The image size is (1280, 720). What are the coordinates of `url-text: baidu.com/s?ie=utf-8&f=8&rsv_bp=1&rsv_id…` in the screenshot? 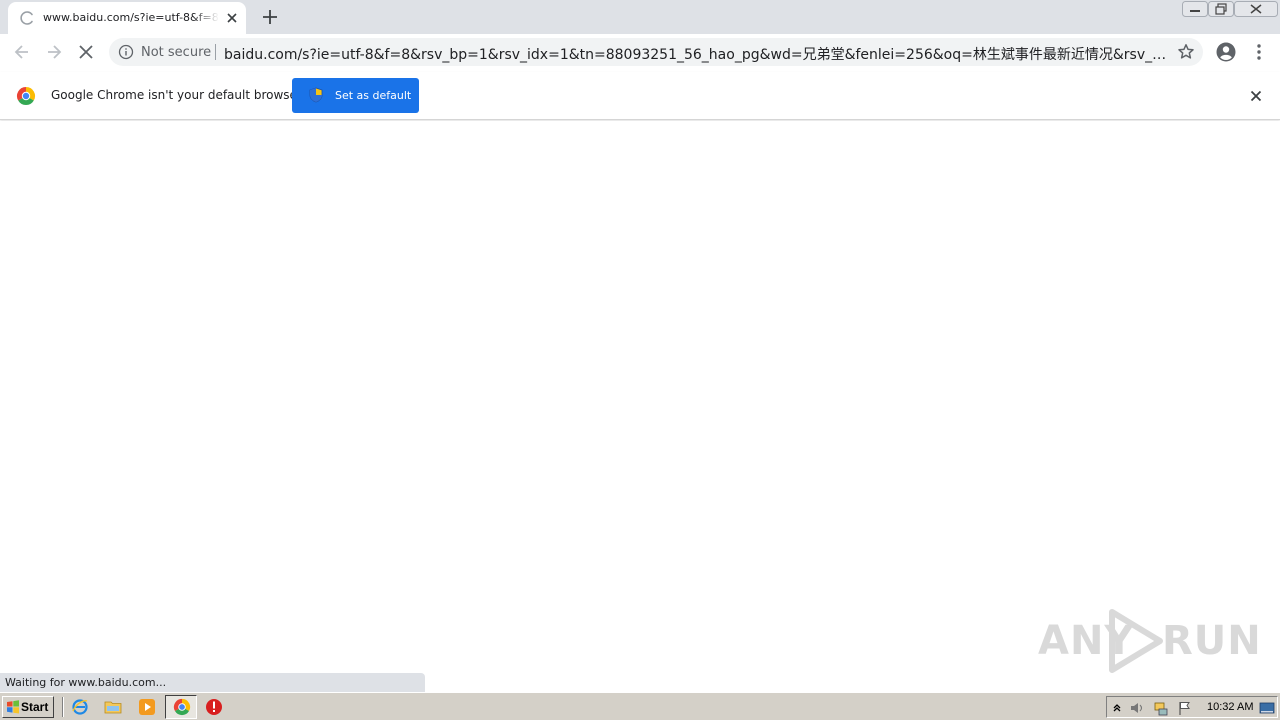 It's located at (696, 54).